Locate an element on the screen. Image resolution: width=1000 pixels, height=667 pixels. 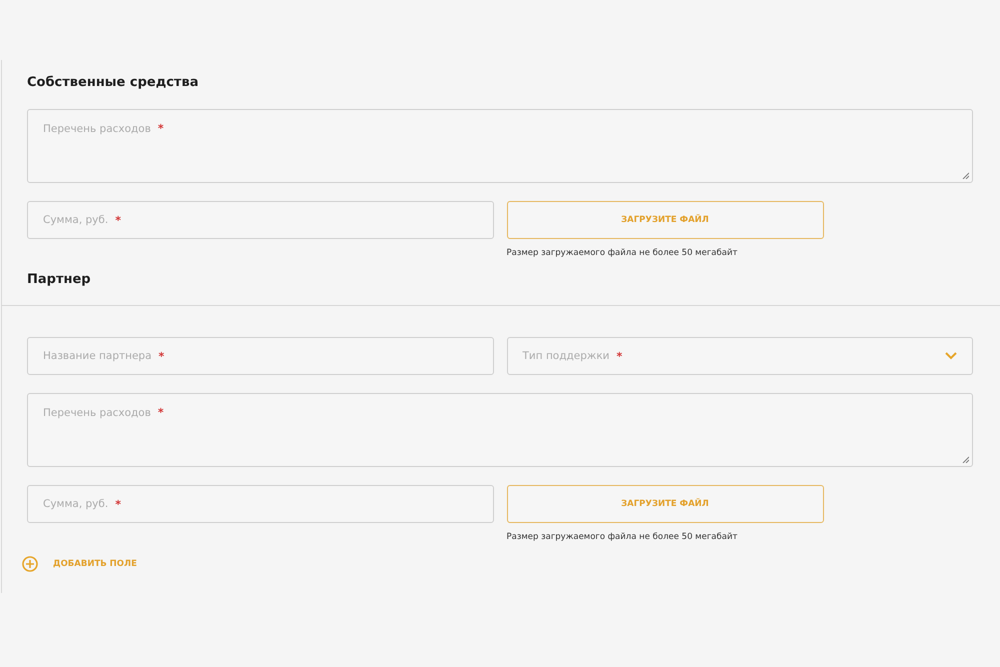
plus-circle-icon is located at coordinates (30, 564).